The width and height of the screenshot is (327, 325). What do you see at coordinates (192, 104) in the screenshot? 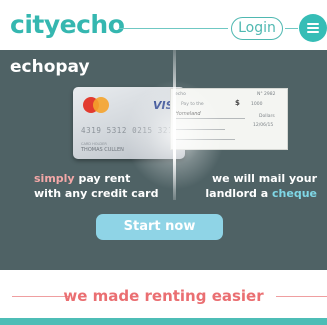
I see `cheque-payee-caption: Pay to the` at bounding box center [192, 104].